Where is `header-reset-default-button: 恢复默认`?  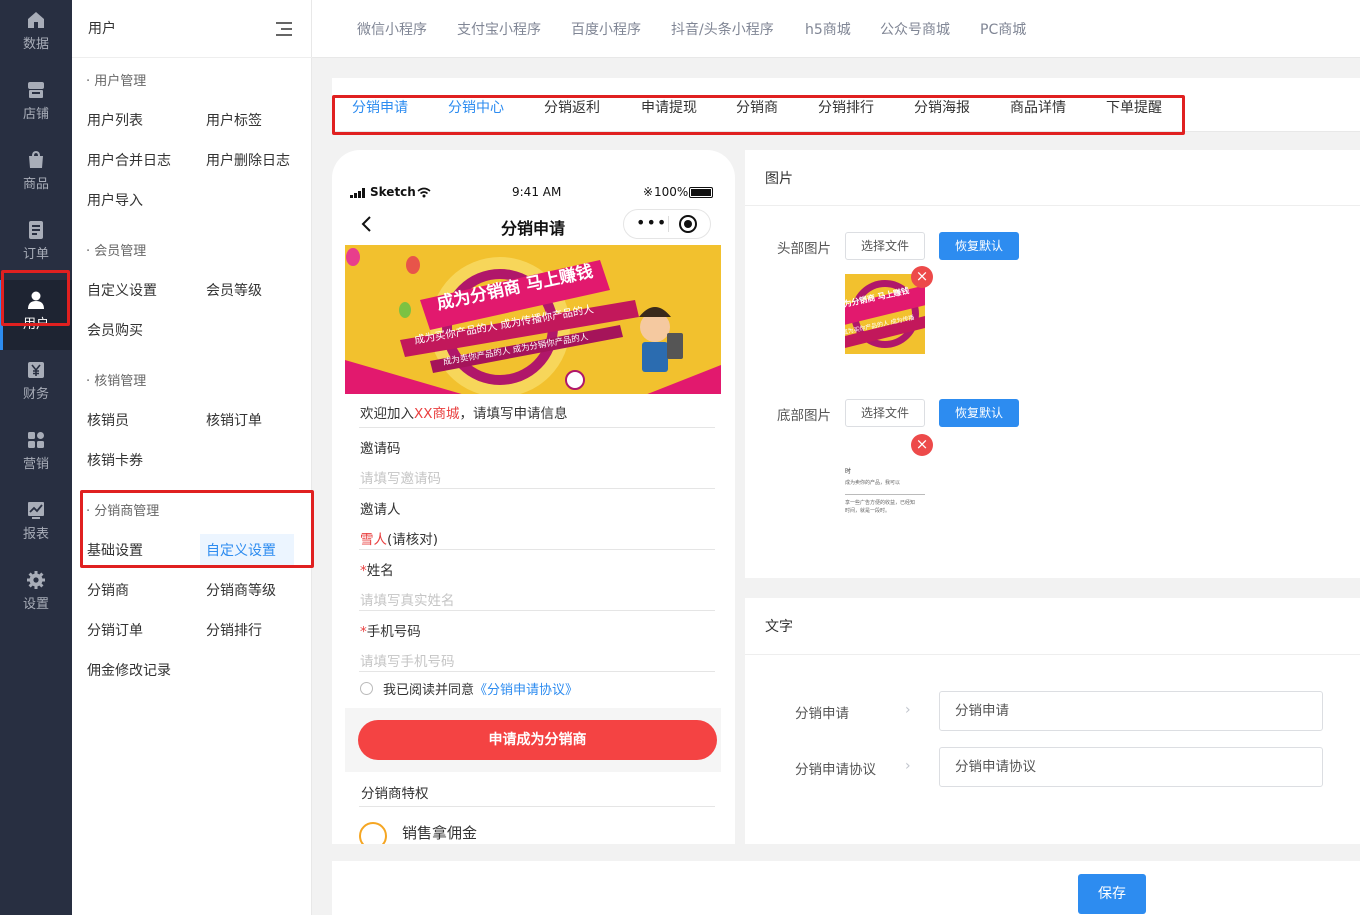
header-reset-default-button: 恢复默认 is located at coordinates (979, 246).